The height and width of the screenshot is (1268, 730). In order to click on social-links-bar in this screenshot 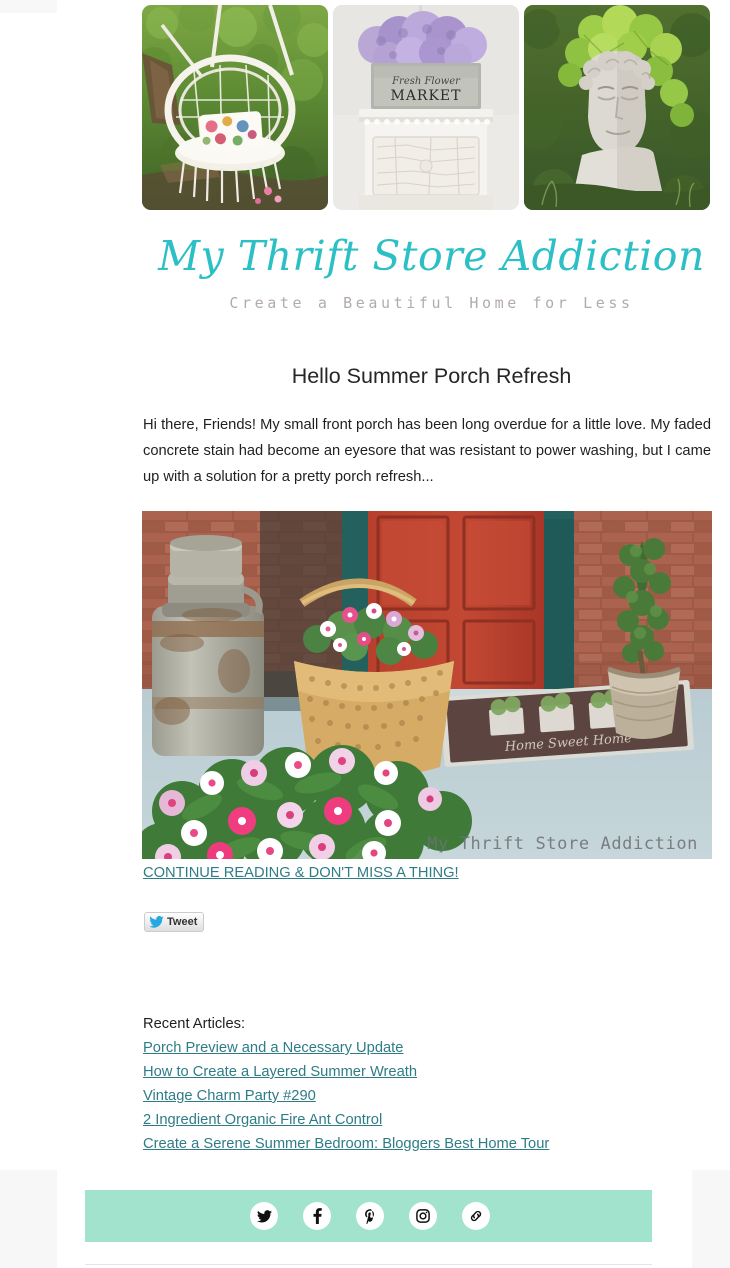, I will do `click(368, 1216)`.